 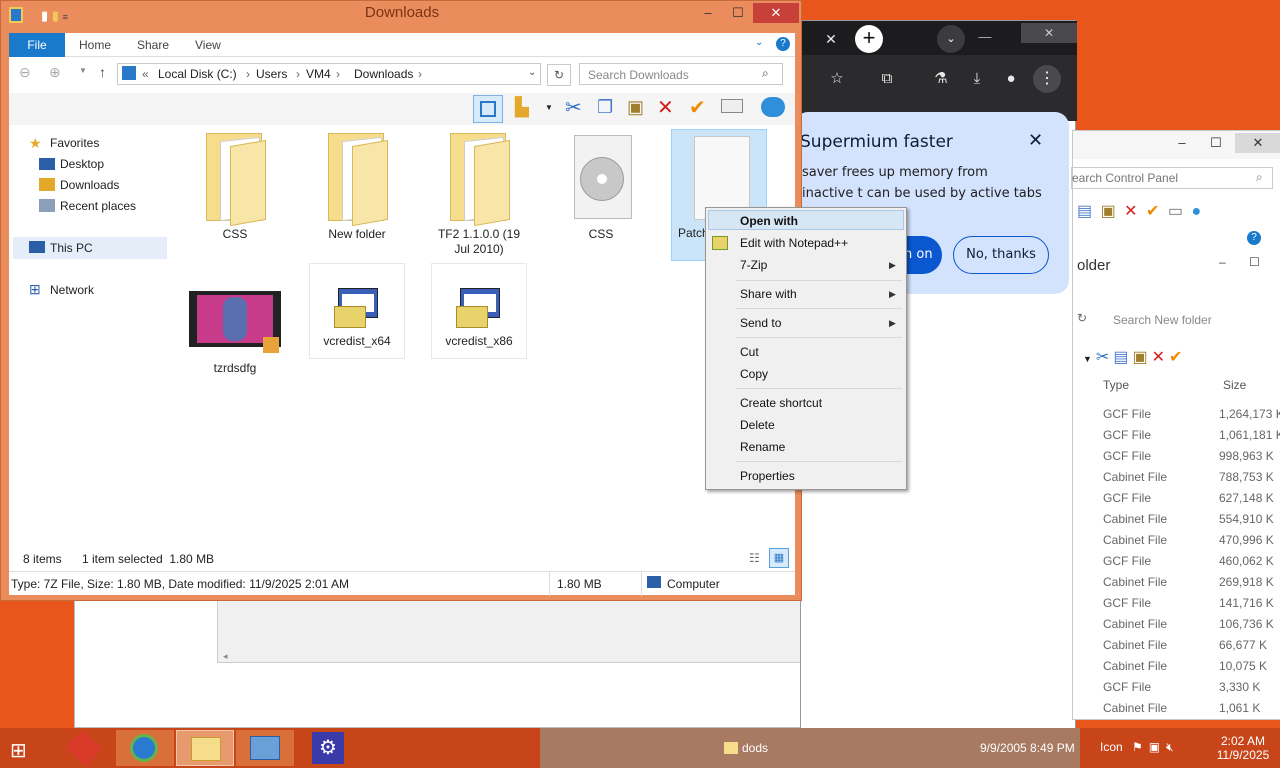 What do you see at coordinates (887, 79) in the screenshot?
I see `extensions-icon: ⧉` at bounding box center [887, 79].